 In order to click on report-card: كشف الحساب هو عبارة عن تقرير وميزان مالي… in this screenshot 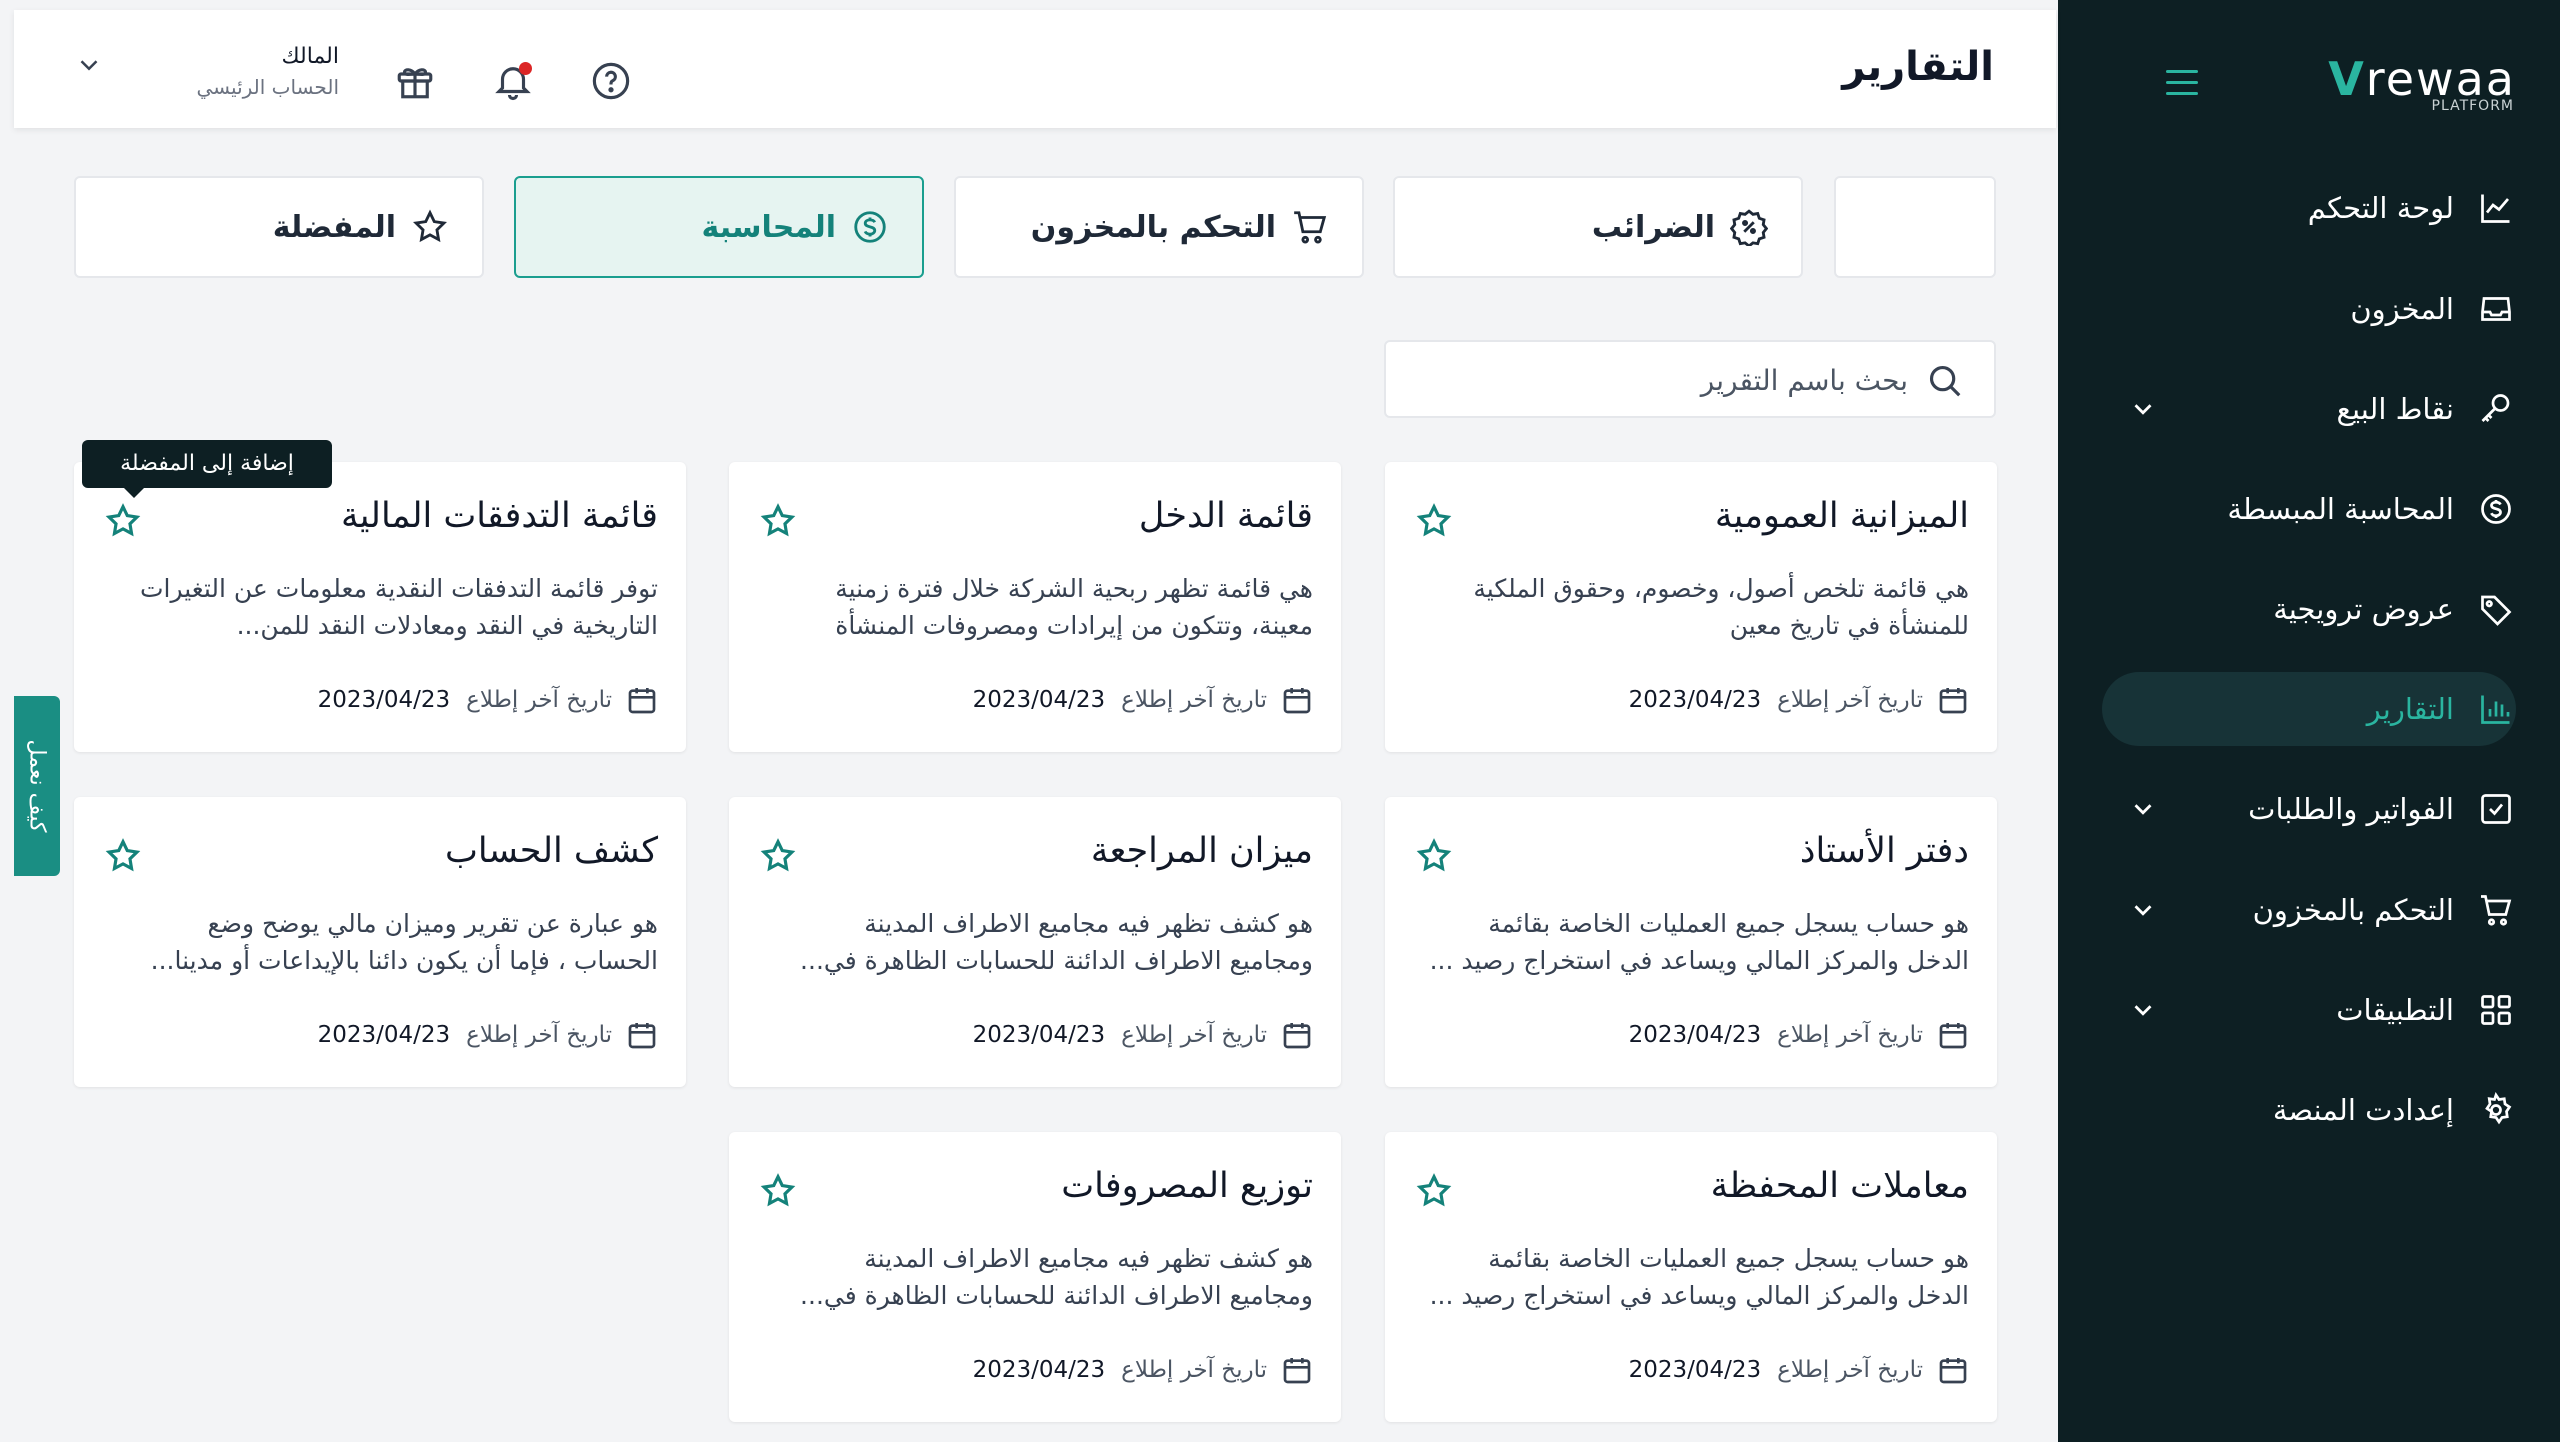, I will do `click(380, 942)`.